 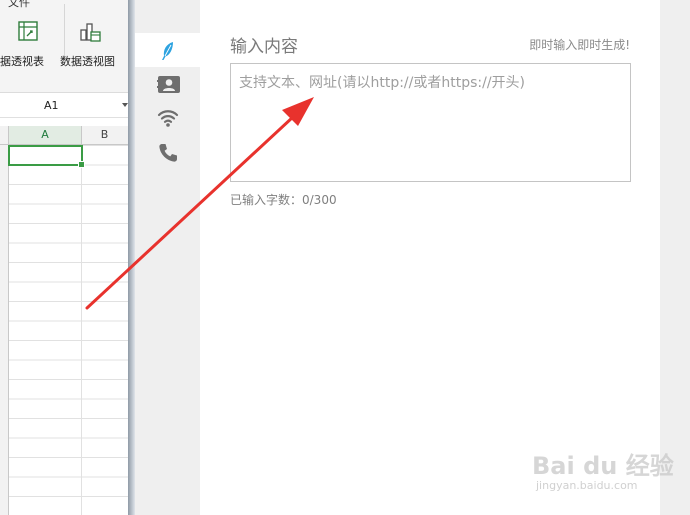 I want to click on menu-file: 文件, so click(x=19, y=5).